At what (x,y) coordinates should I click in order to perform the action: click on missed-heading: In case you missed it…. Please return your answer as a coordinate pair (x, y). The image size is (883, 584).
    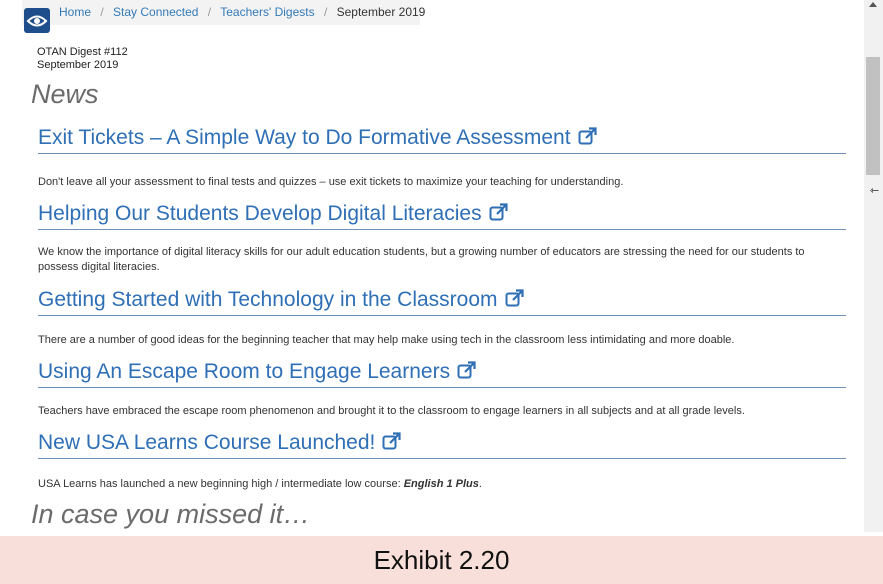
    Looking at the image, I should click on (171, 514).